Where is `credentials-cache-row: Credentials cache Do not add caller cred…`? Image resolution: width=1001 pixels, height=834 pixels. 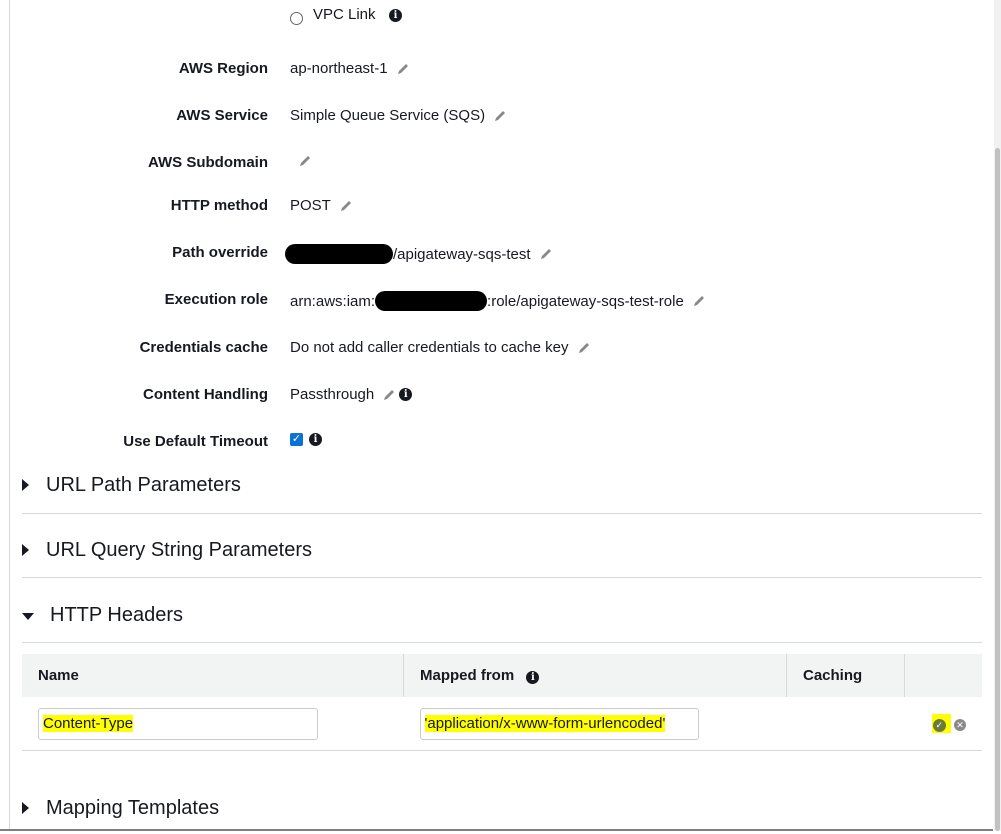 credentials-cache-row: Credentials cache Do not add caller cred… is located at coordinates (495, 348).